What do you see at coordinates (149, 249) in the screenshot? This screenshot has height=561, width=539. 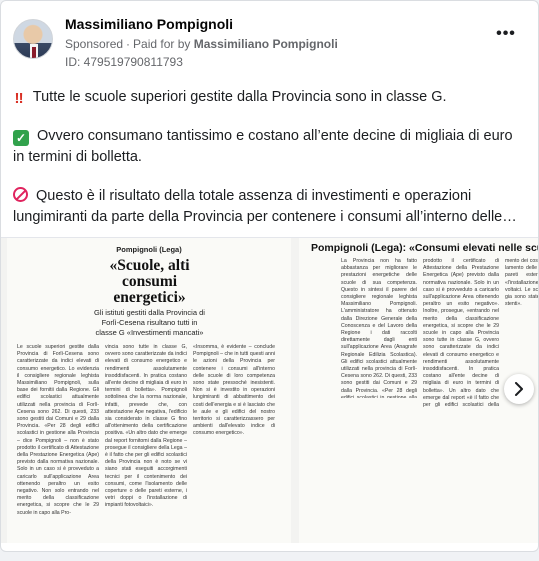 I see `clipping-1-kicker: Pompignoli (Lega)` at bounding box center [149, 249].